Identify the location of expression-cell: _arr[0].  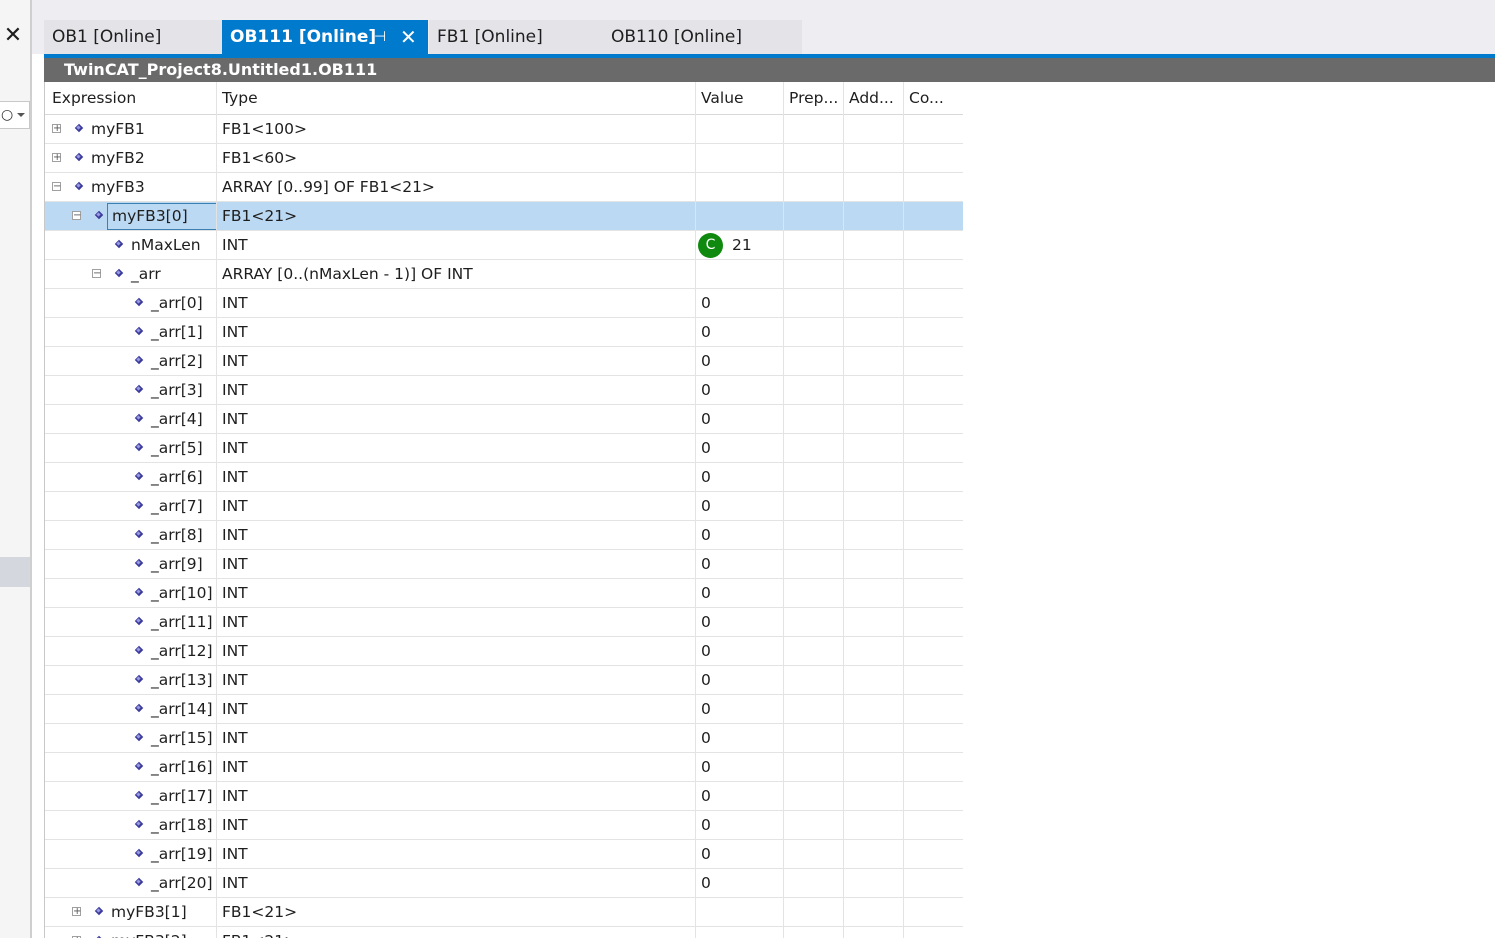
(131, 303).